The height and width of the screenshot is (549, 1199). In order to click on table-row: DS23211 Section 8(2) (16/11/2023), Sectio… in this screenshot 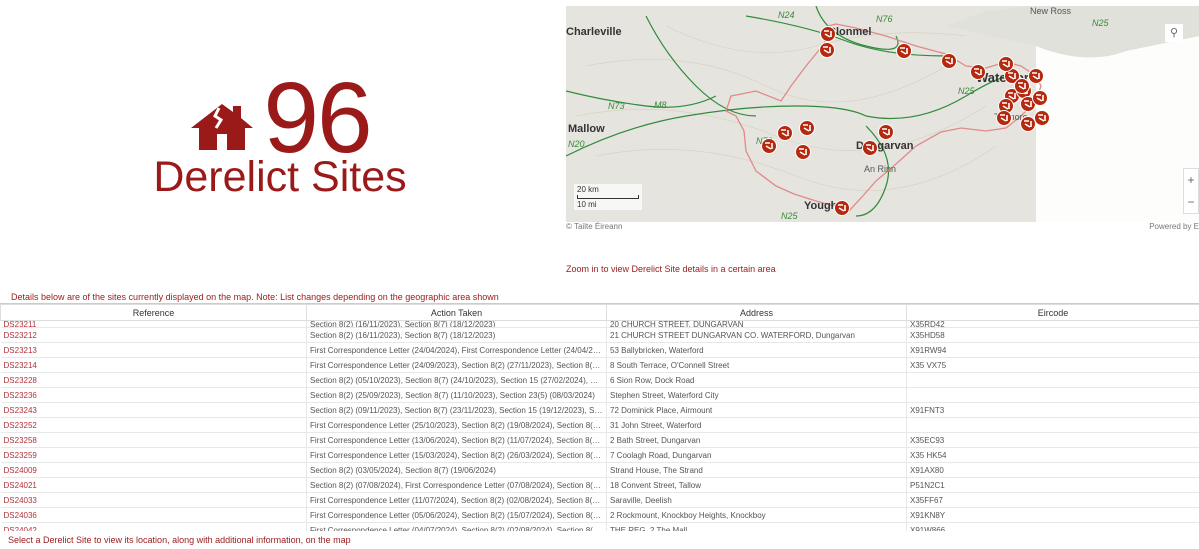, I will do `click(599, 324)`.